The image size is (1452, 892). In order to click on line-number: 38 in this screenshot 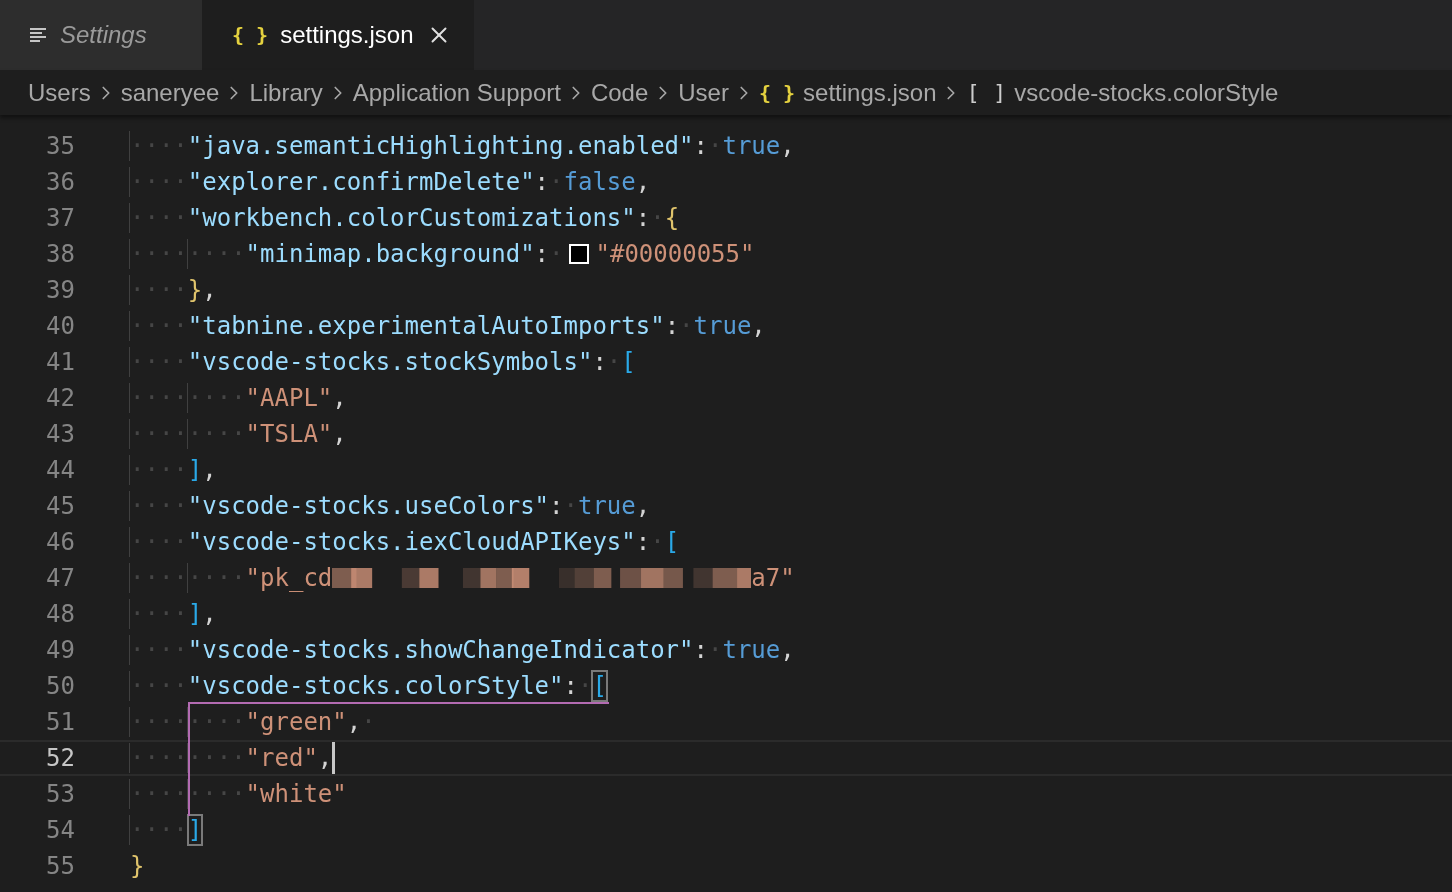, I will do `click(60, 254)`.